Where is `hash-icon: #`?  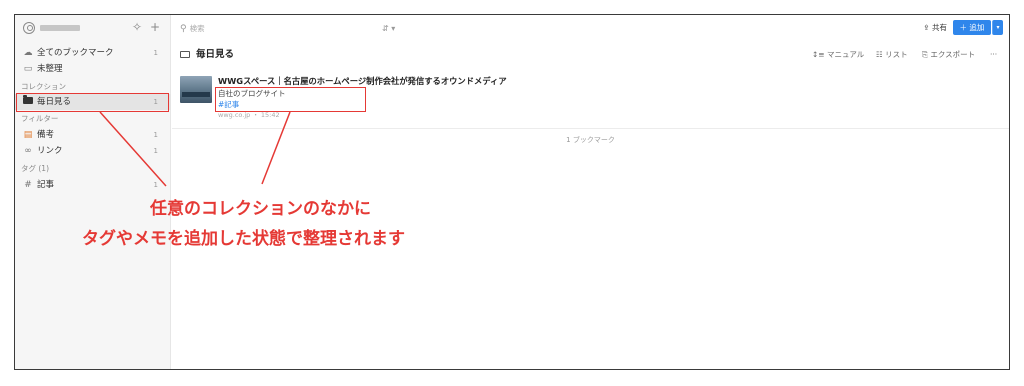
hash-icon: # is located at coordinates (28, 185).